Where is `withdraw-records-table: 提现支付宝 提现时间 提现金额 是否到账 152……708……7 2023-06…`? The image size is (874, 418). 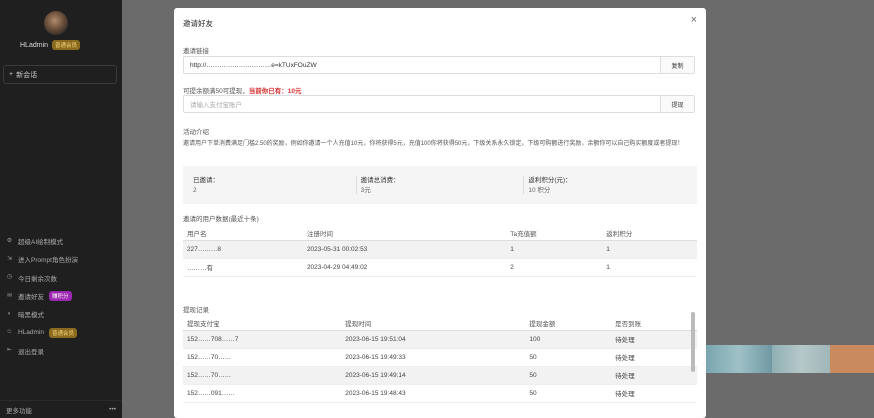
withdraw-records-table: 提现支付宝 提现时间 提现金额 是否到账 152……708……7 2023-06… is located at coordinates (440, 359).